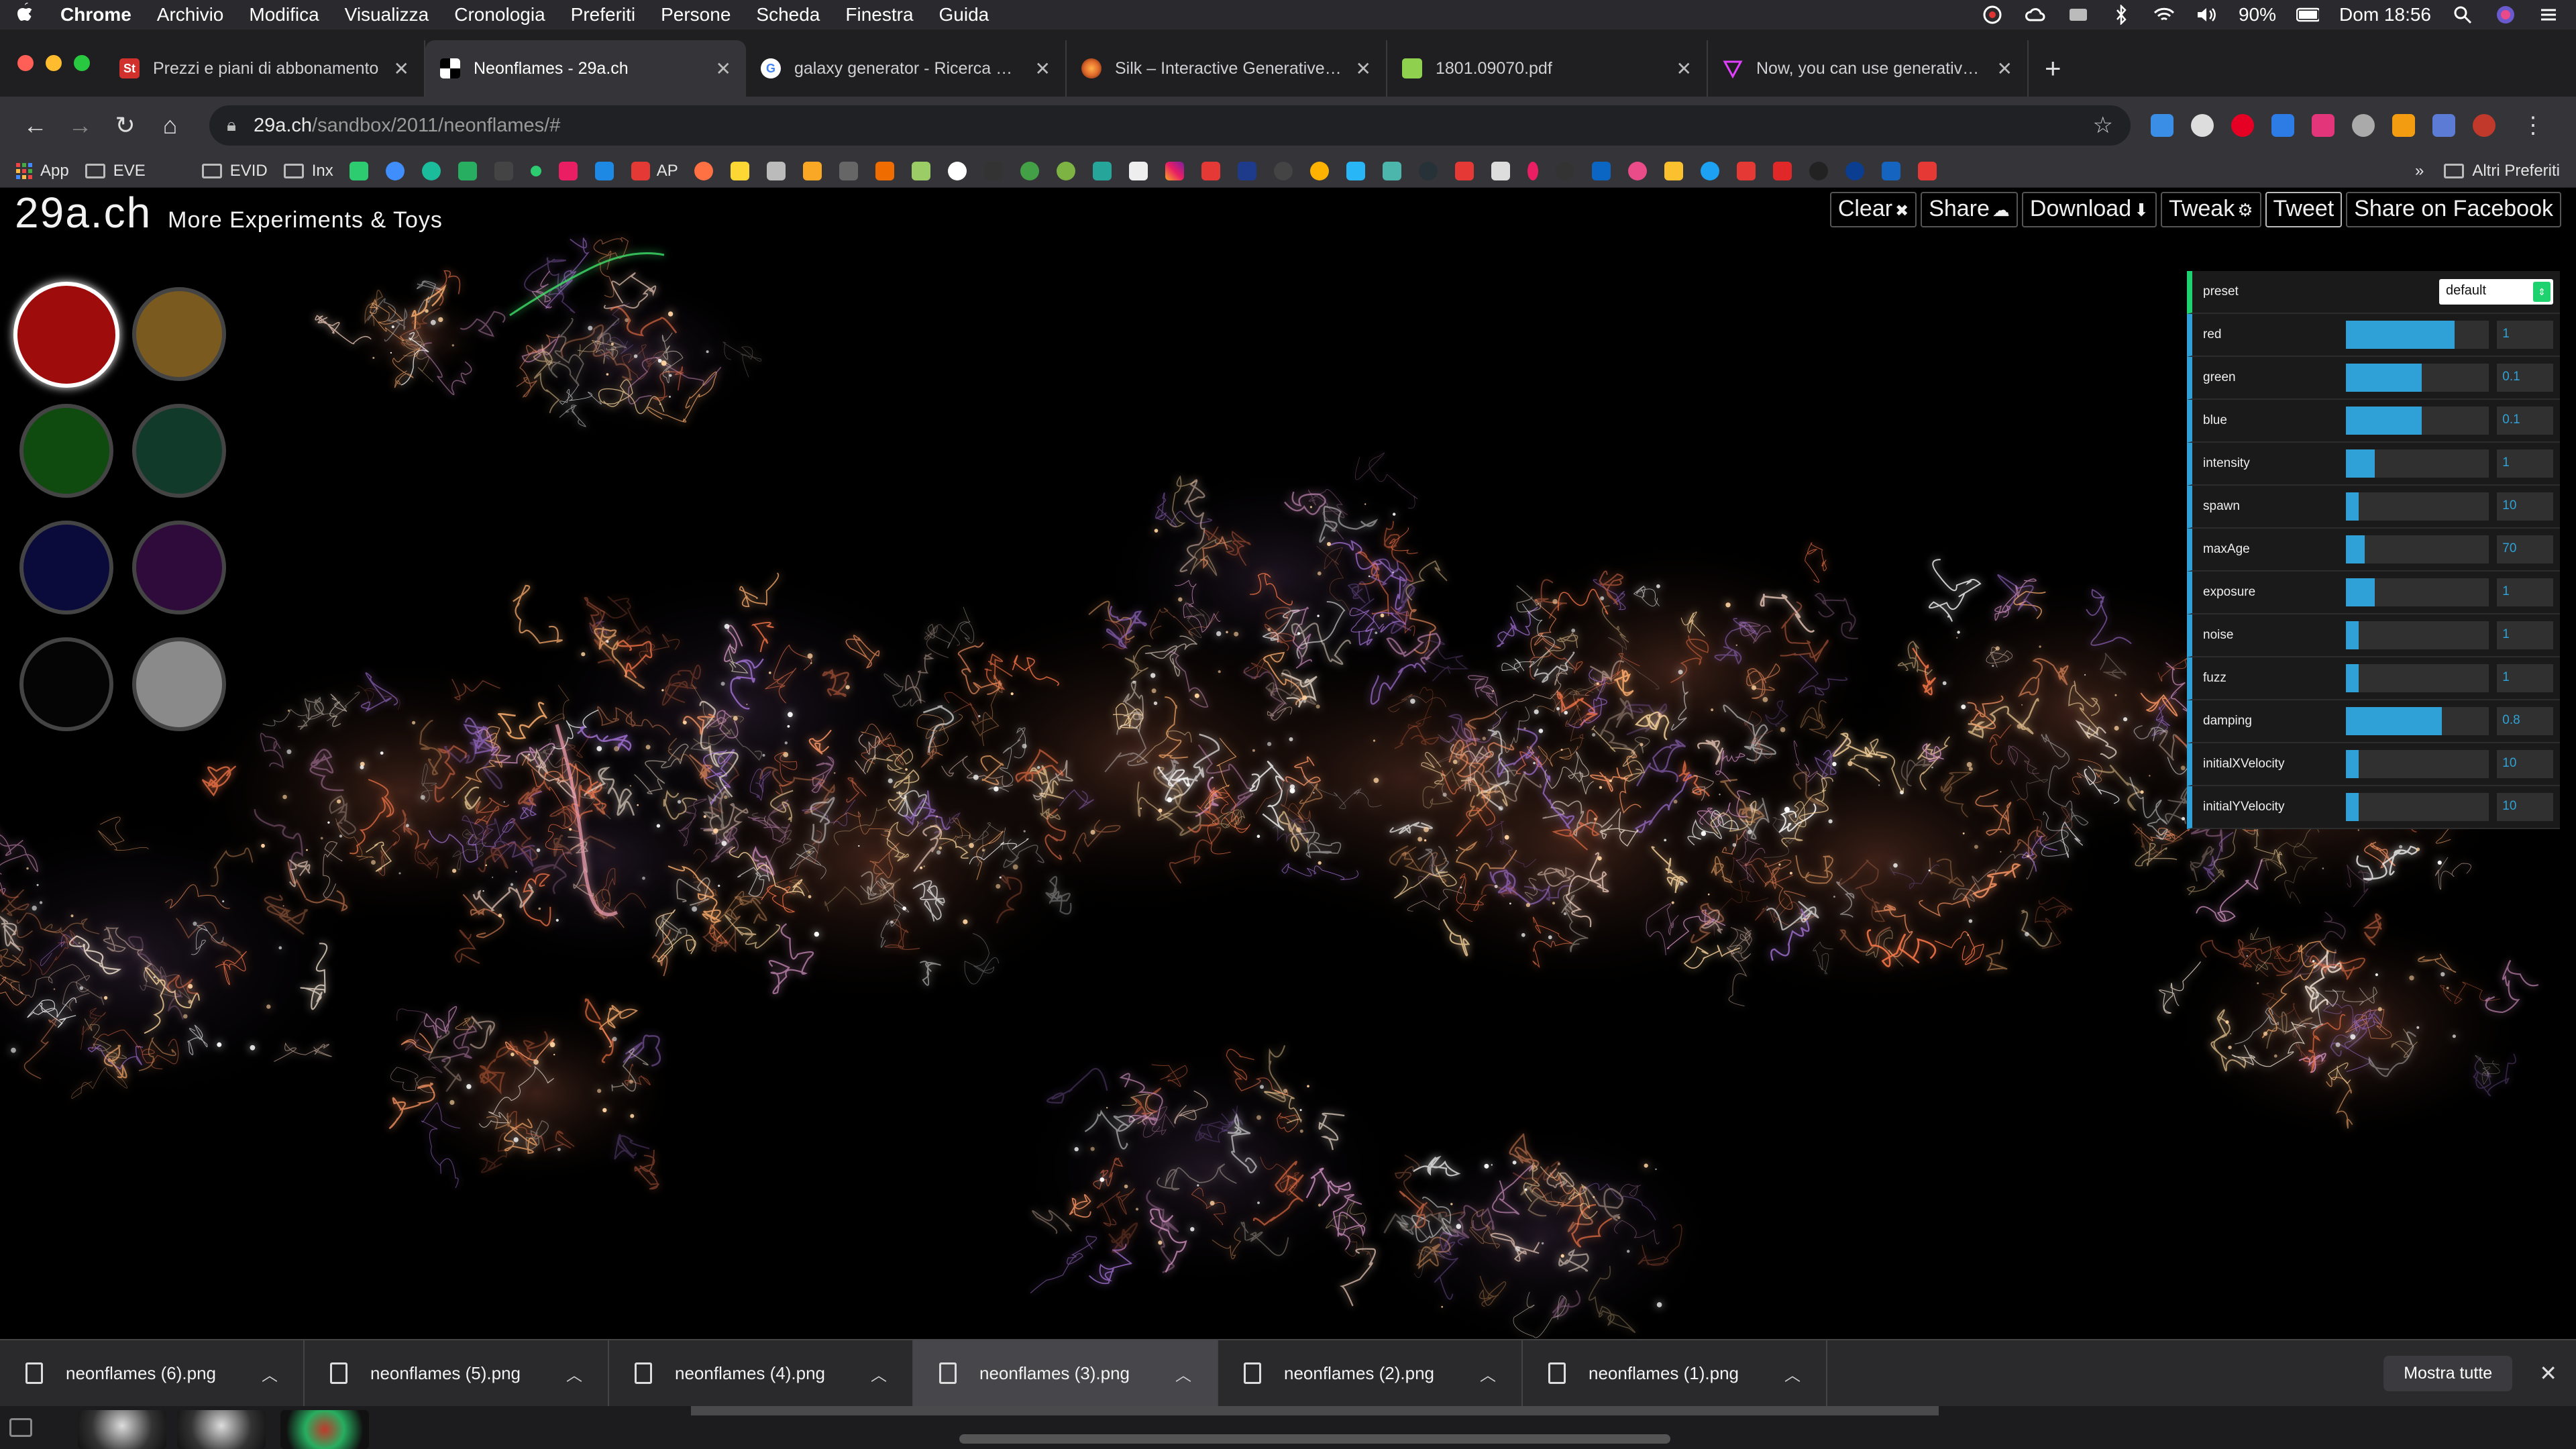 Image resolution: width=2576 pixels, height=1449 pixels. Describe the element at coordinates (387, 14) in the screenshot. I see `menu-visualizza: Visualizza` at that location.